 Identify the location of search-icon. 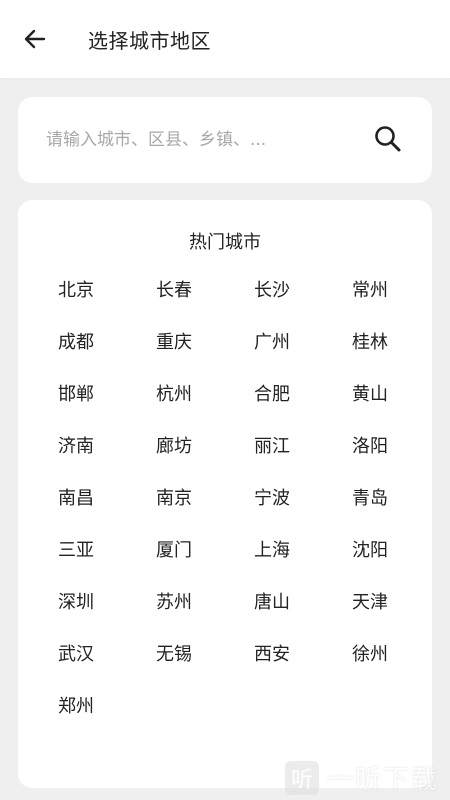
(388, 139).